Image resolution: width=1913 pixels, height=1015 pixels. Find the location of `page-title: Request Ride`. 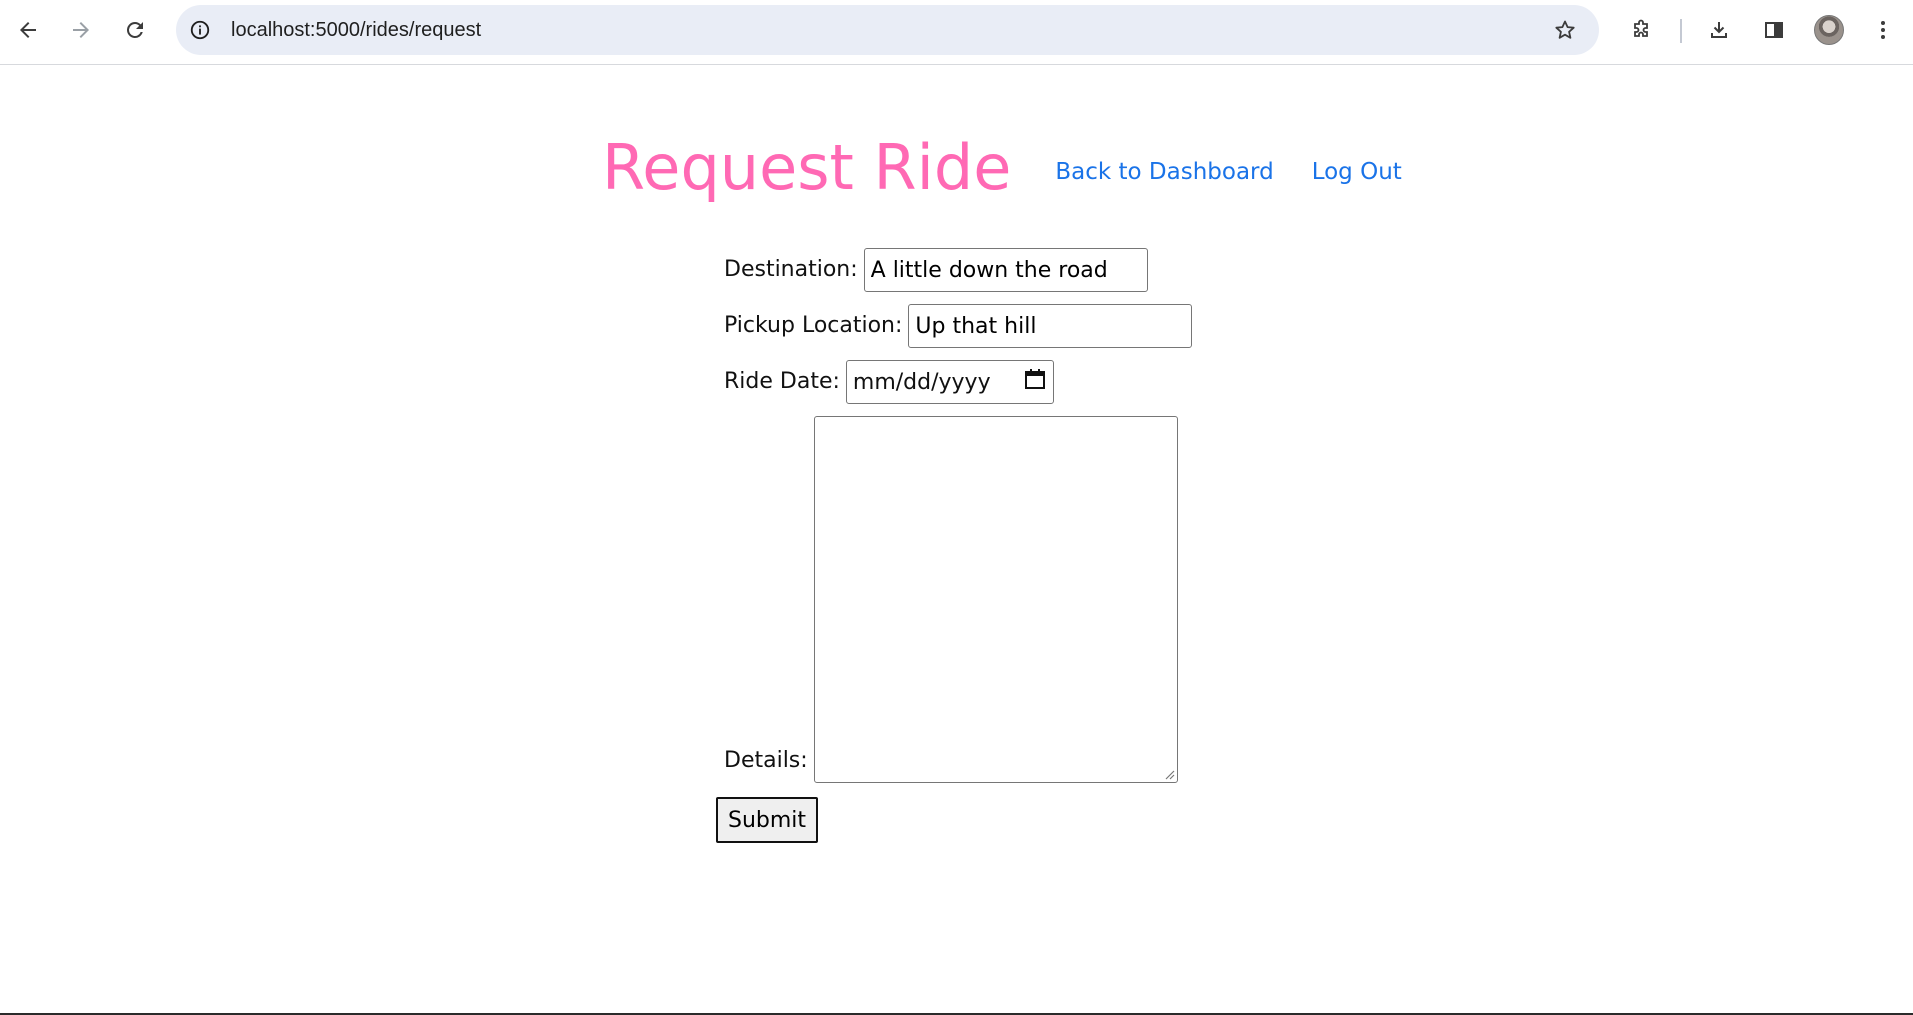

page-title: Request Ride is located at coordinates (807, 167).